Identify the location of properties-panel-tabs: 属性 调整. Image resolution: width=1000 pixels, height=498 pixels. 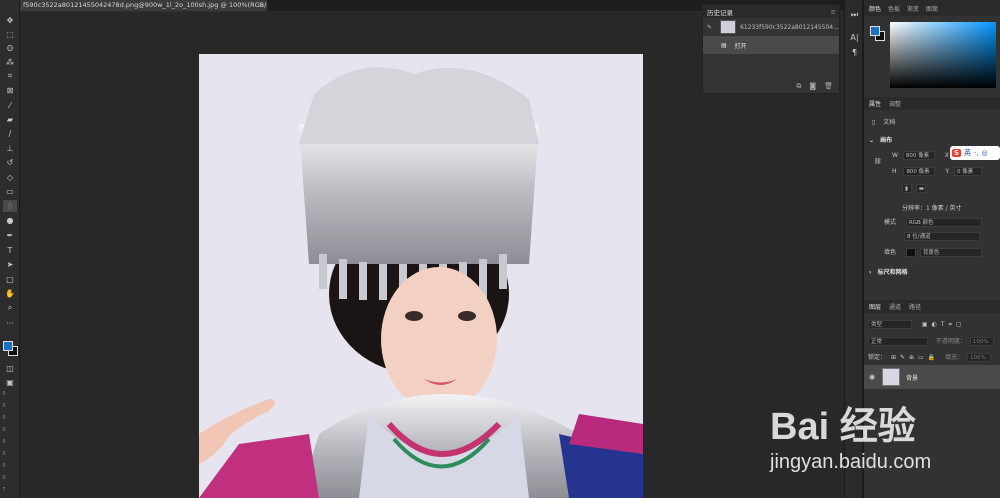
(932, 103).